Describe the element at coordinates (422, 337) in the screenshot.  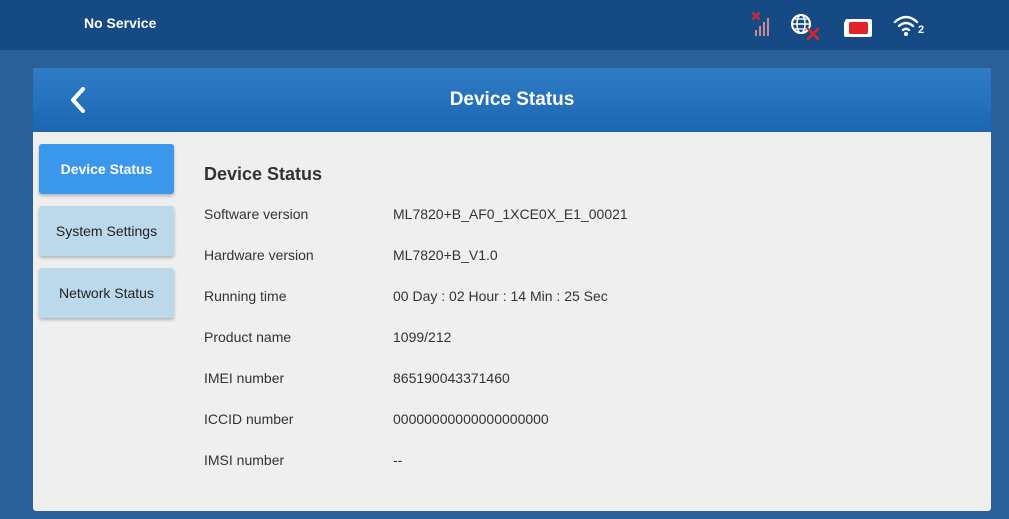
I see `info-value: 1099/212` at that location.